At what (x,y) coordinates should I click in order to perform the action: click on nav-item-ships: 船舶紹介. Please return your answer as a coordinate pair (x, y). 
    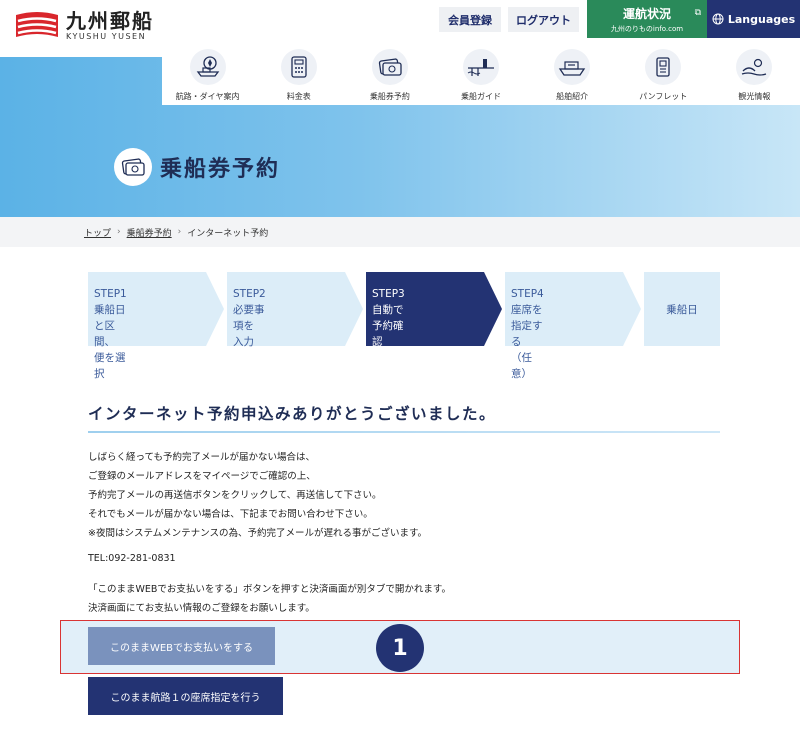
    Looking at the image, I should click on (572, 73).